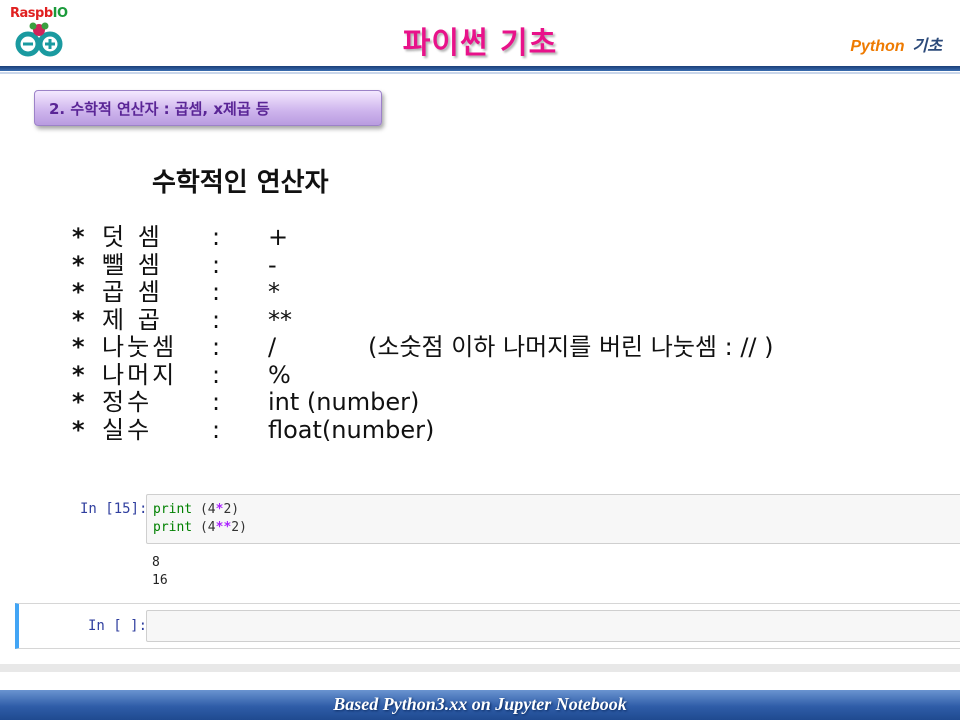 This screenshot has width=960, height=720. I want to click on header-divider, so click(480, 68).